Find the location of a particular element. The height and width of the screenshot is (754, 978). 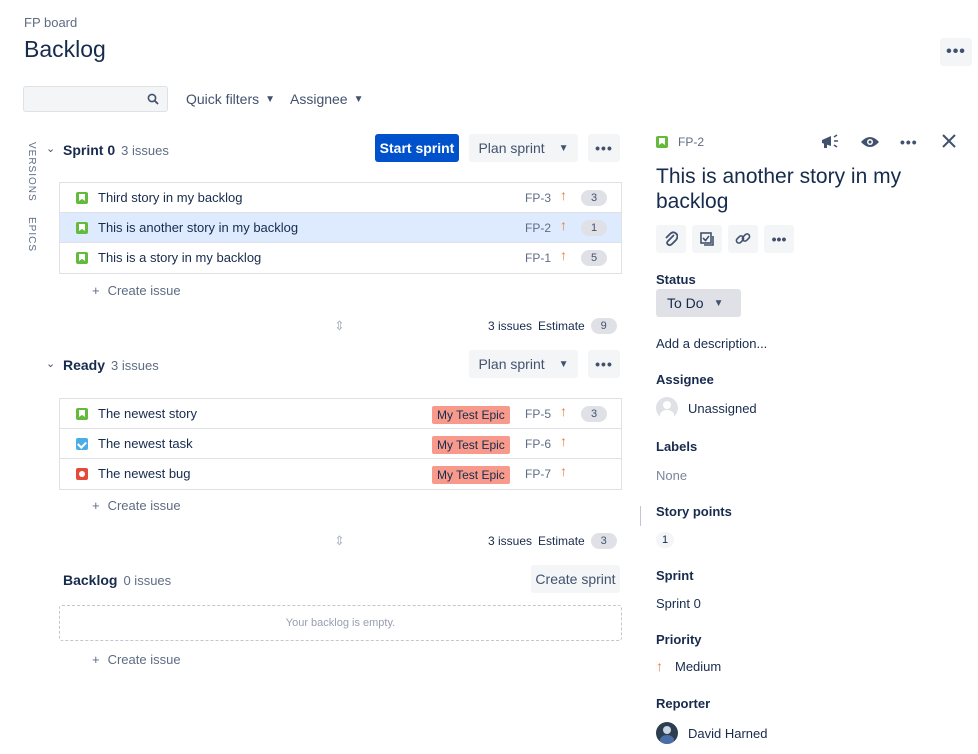

priority-value: Medium is located at coordinates (698, 666).